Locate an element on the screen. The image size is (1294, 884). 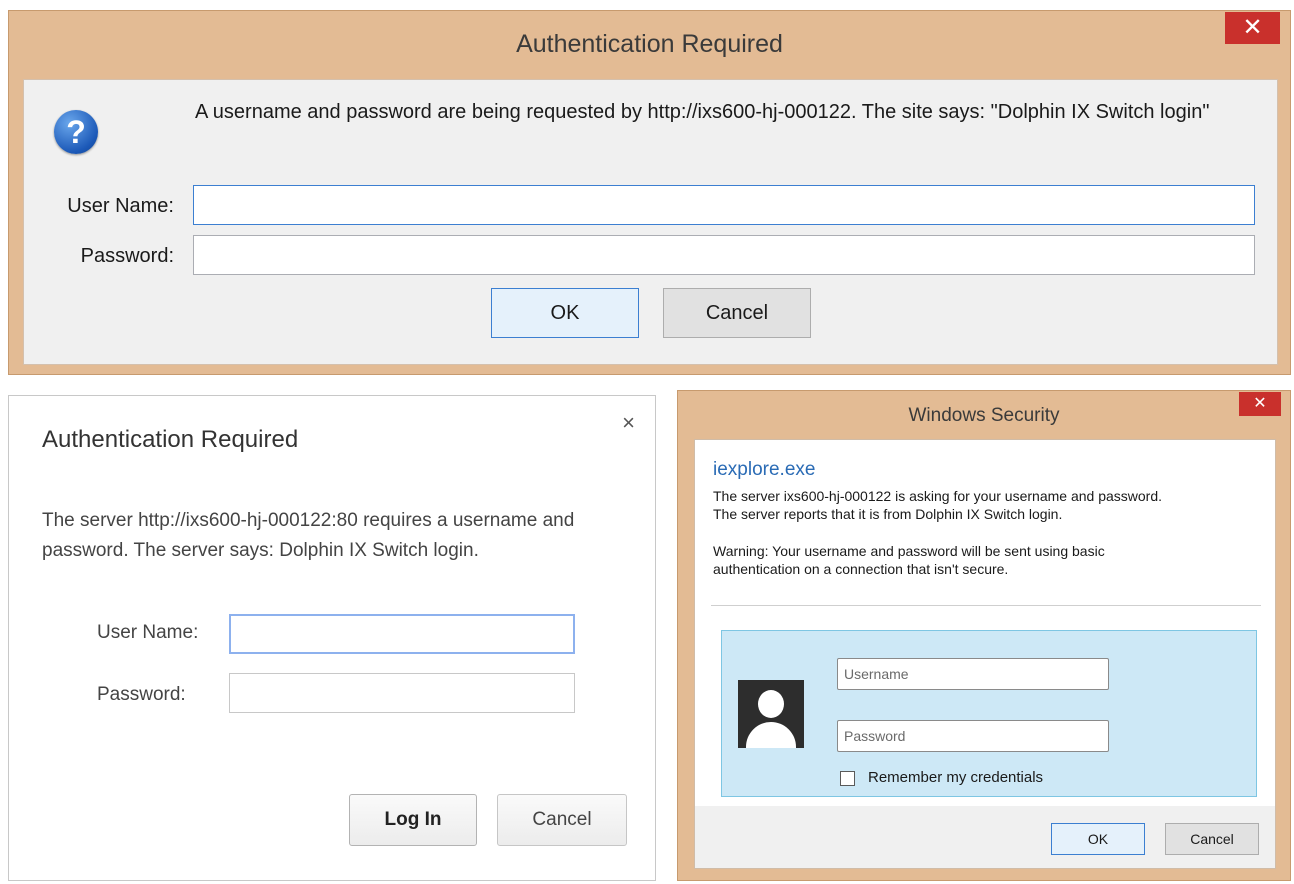
divider is located at coordinates (986, 605).